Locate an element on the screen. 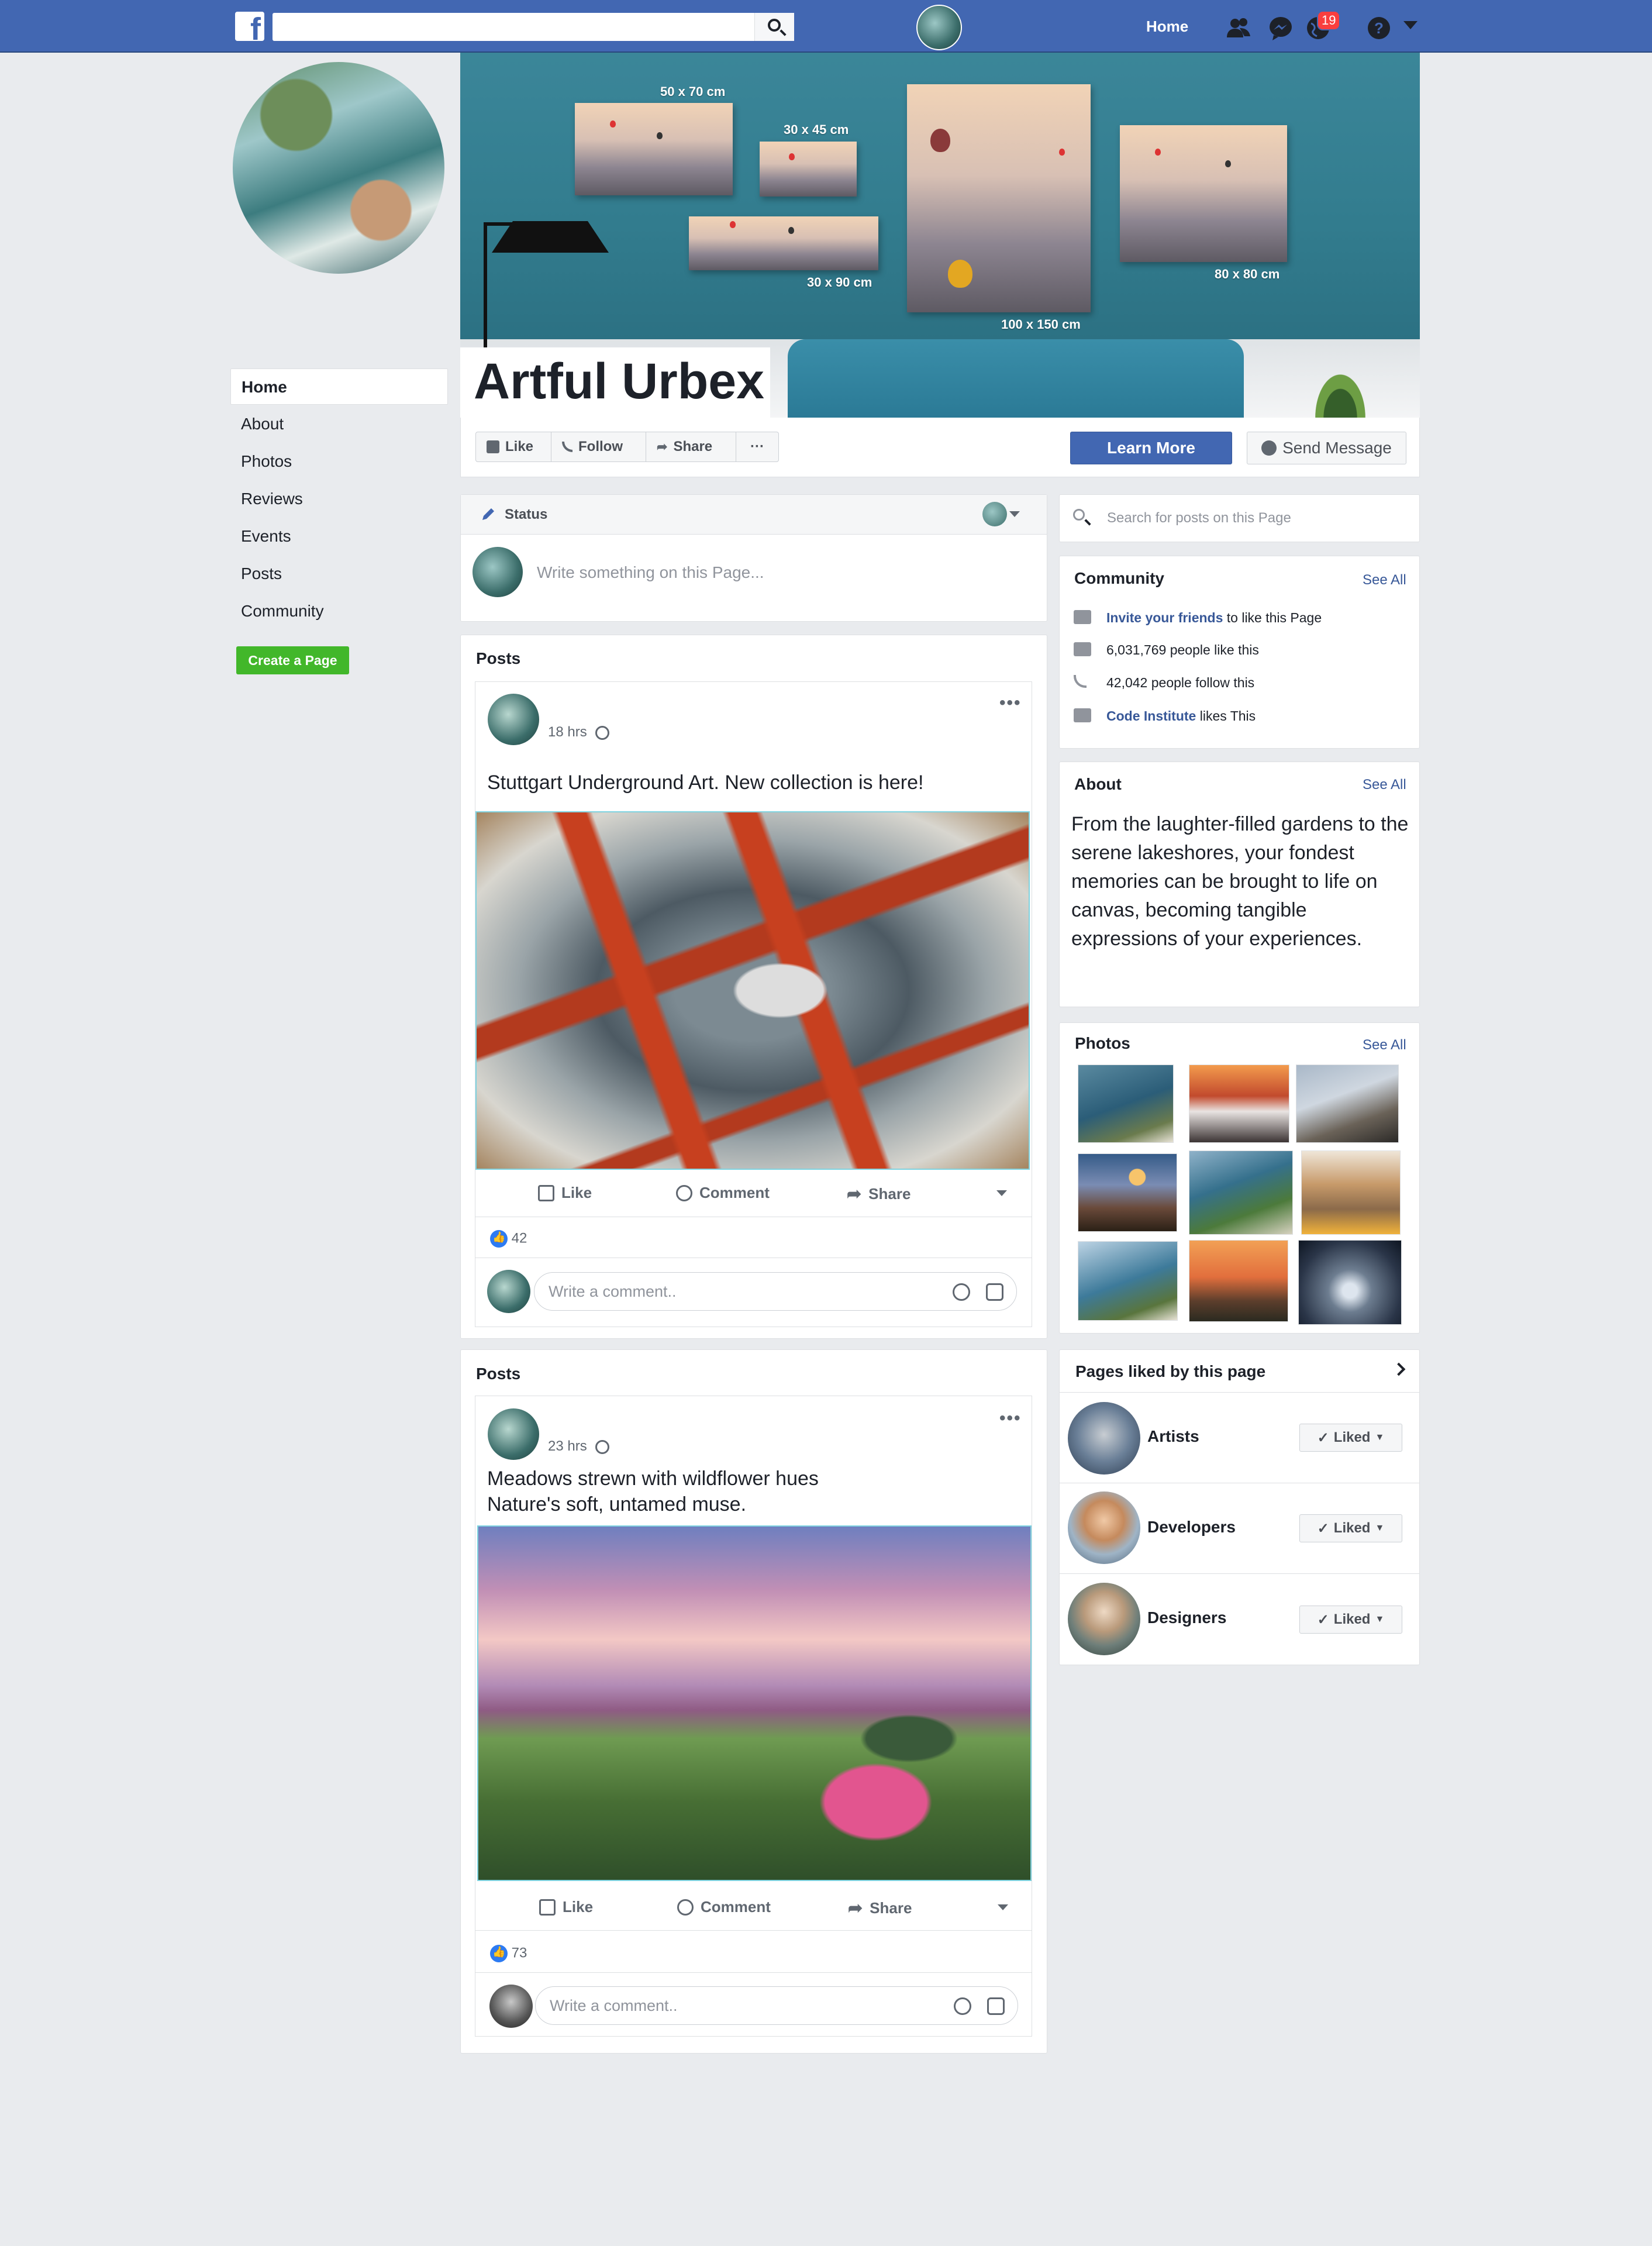 The height and width of the screenshot is (2246, 1652). sidebar-item-posts: Posts is located at coordinates (339, 574).